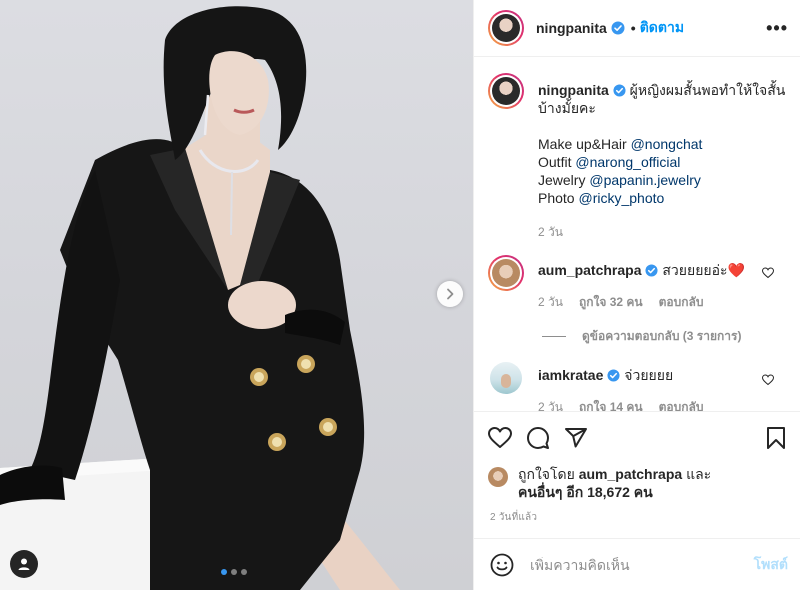 The width and height of the screenshot is (800, 590). I want to click on caption-meta: 2 วัน, so click(662, 232).